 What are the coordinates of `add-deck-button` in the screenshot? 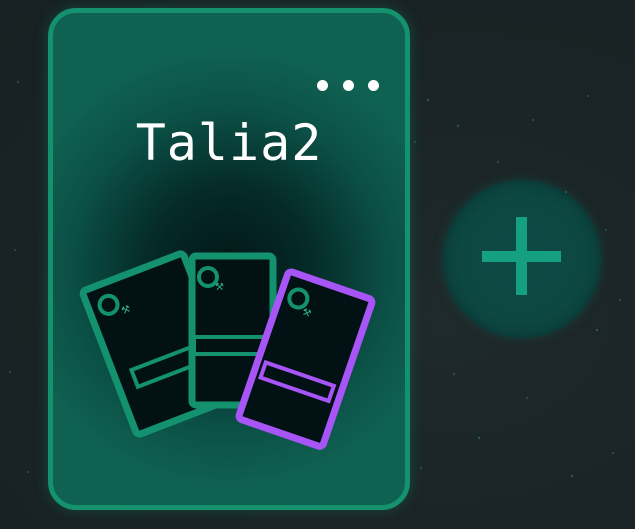 It's located at (522, 259).